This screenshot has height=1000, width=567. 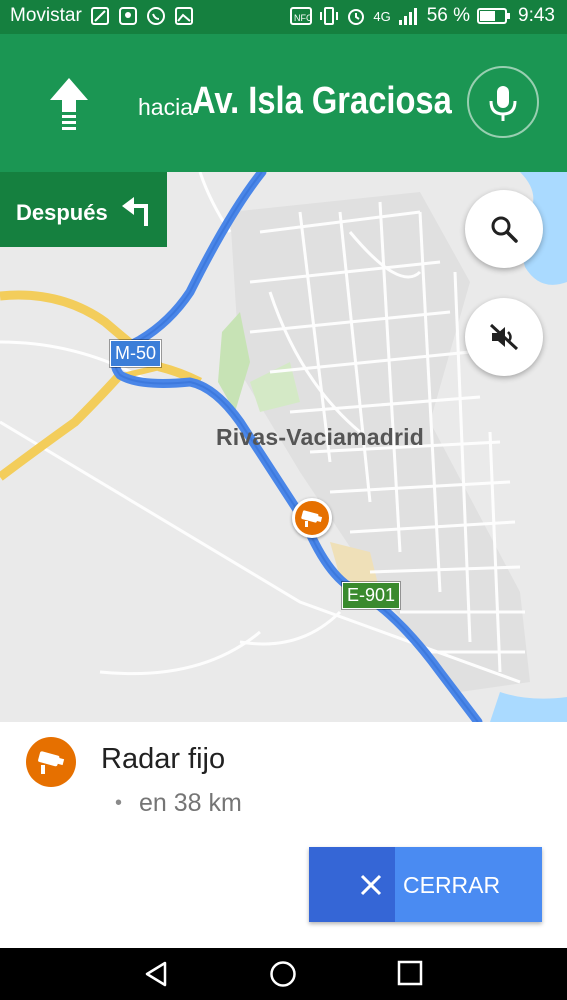 What do you see at coordinates (382, 16) in the screenshot?
I see `network-type: 4G` at bounding box center [382, 16].